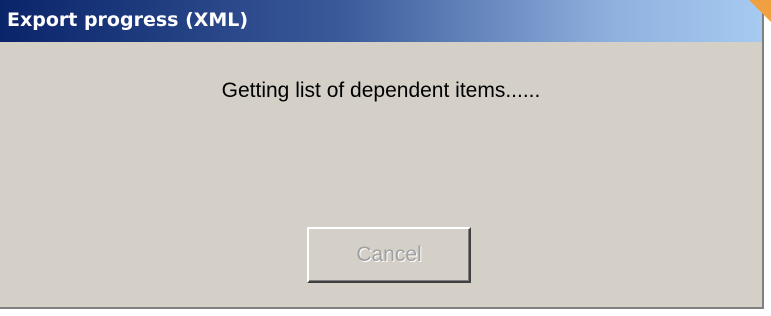  I want to click on cancel-button: Cancel, so click(389, 255).